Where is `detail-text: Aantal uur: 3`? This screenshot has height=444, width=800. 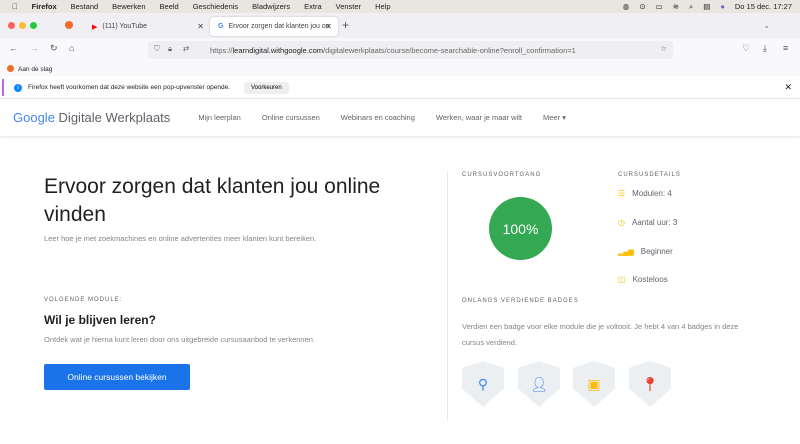 detail-text: Aantal uur: 3 is located at coordinates (654, 222).